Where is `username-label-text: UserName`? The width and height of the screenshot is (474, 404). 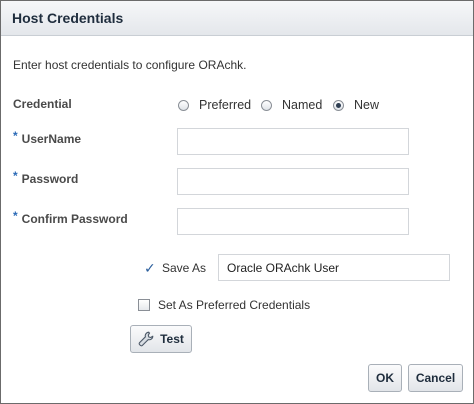 username-label-text: UserName is located at coordinates (51, 139).